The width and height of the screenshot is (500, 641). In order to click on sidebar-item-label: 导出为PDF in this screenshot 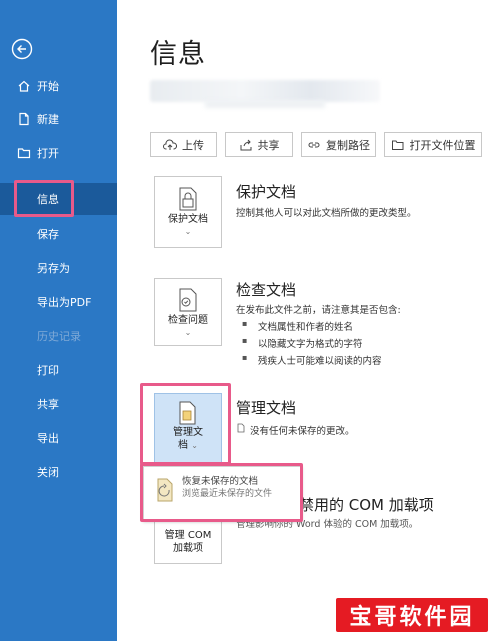, I will do `click(64, 302)`.